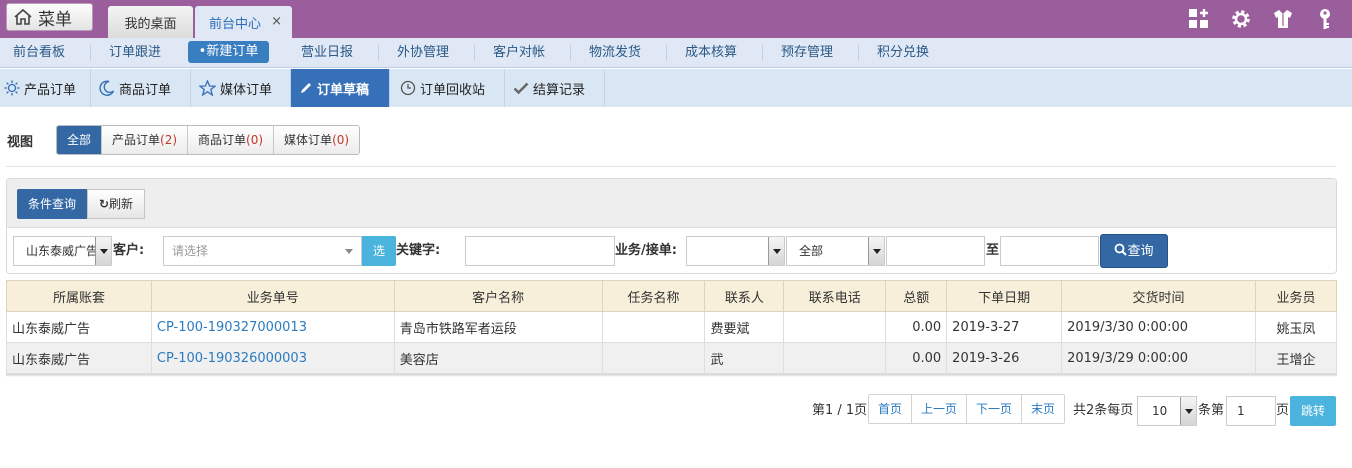 This screenshot has height=468, width=1352. What do you see at coordinates (1283, 19) in the screenshot?
I see `shirt-icon` at bounding box center [1283, 19].